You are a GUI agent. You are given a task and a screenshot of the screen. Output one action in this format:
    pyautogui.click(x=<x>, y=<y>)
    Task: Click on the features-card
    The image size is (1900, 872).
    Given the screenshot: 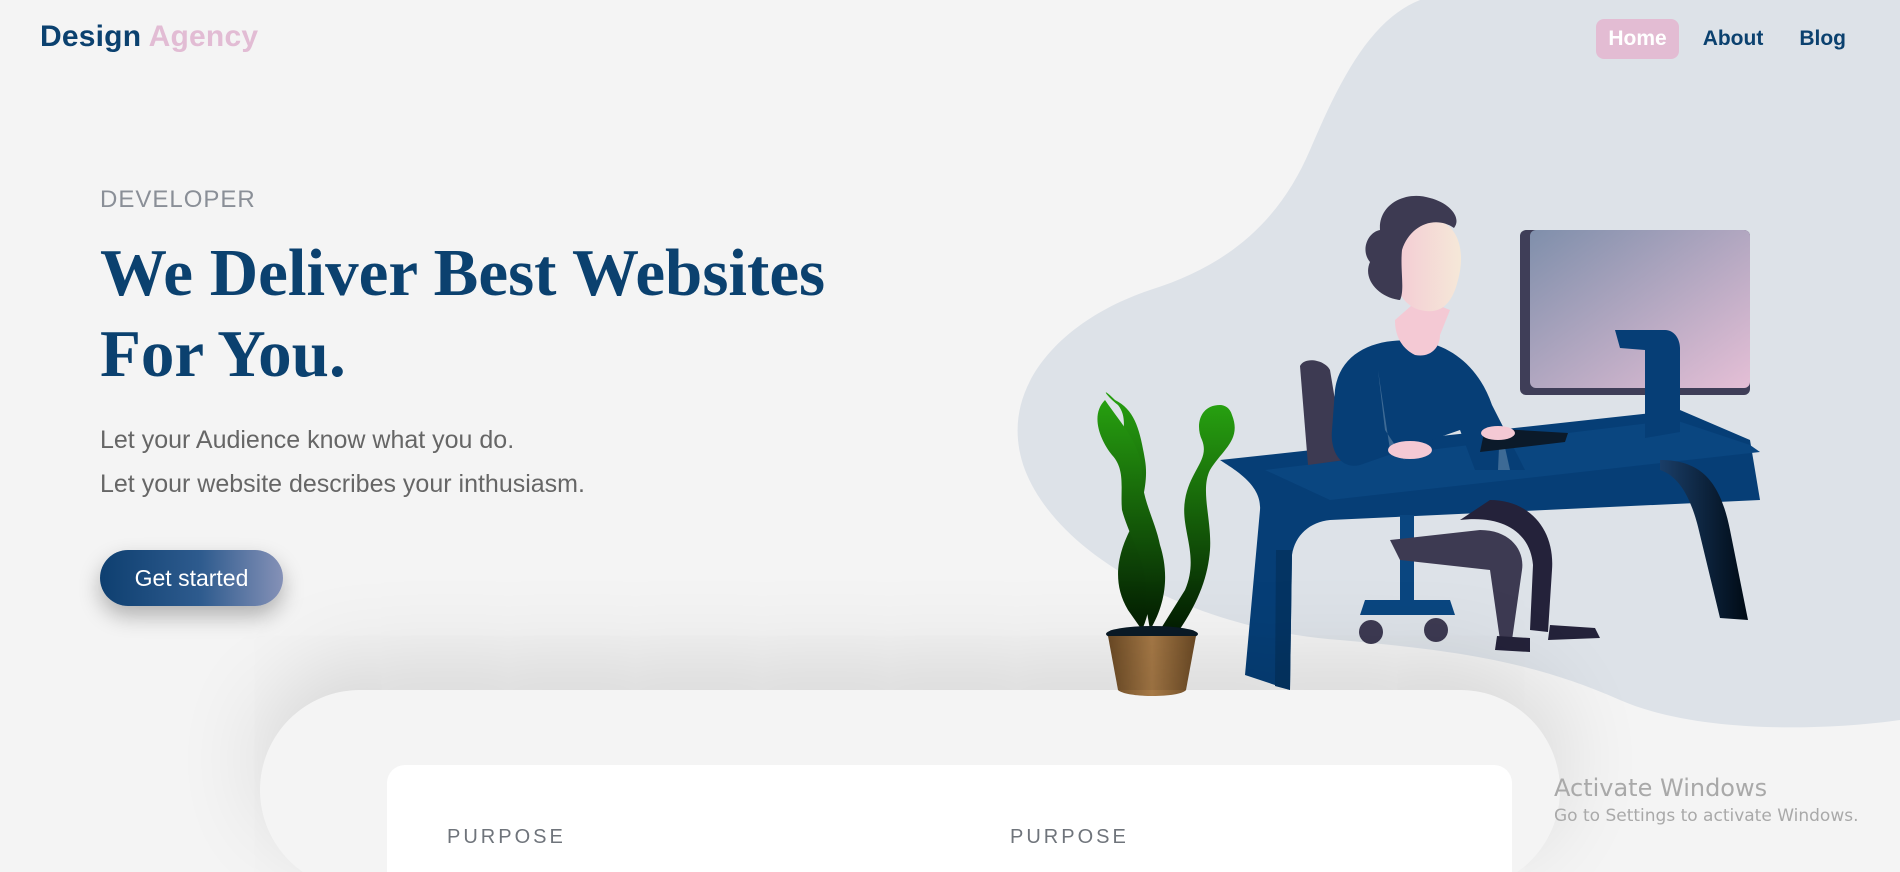 What is the action you would take?
    pyautogui.click(x=949, y=818)
    